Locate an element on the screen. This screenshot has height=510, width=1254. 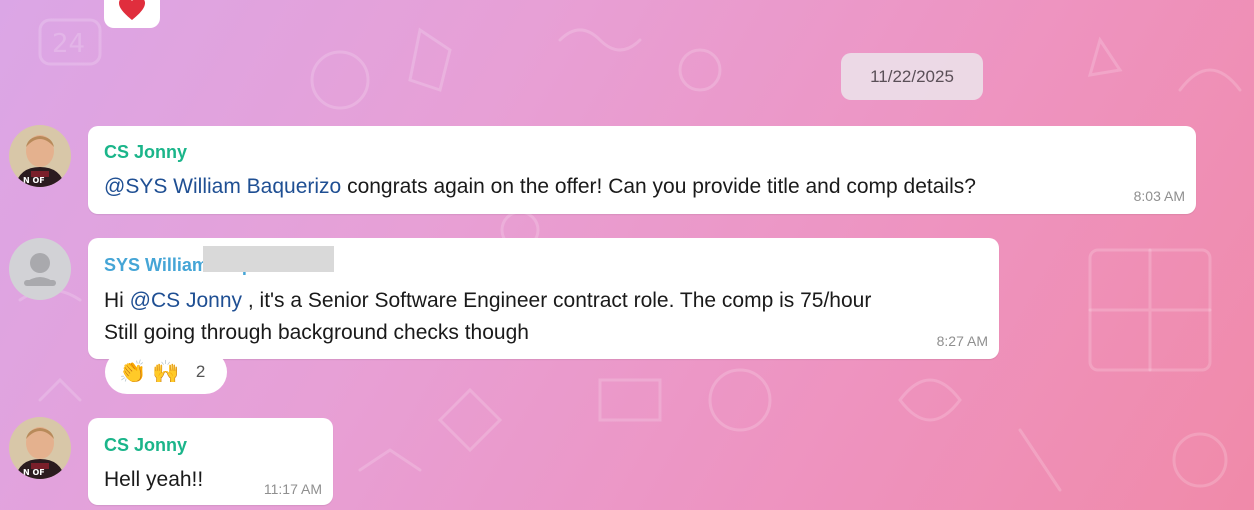
date-separator: 11/22/2025 is located at coordinates (912, 76).